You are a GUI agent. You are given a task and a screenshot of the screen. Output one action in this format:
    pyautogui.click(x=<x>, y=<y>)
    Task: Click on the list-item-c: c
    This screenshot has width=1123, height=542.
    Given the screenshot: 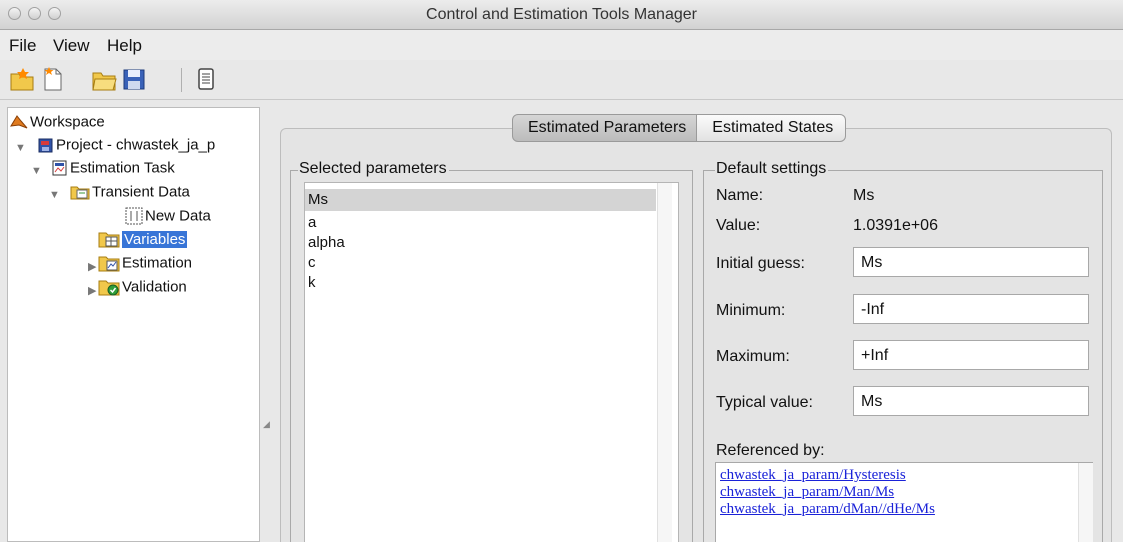 What is the action you would take?
    pyautogui.click(x=310, y=262)
    